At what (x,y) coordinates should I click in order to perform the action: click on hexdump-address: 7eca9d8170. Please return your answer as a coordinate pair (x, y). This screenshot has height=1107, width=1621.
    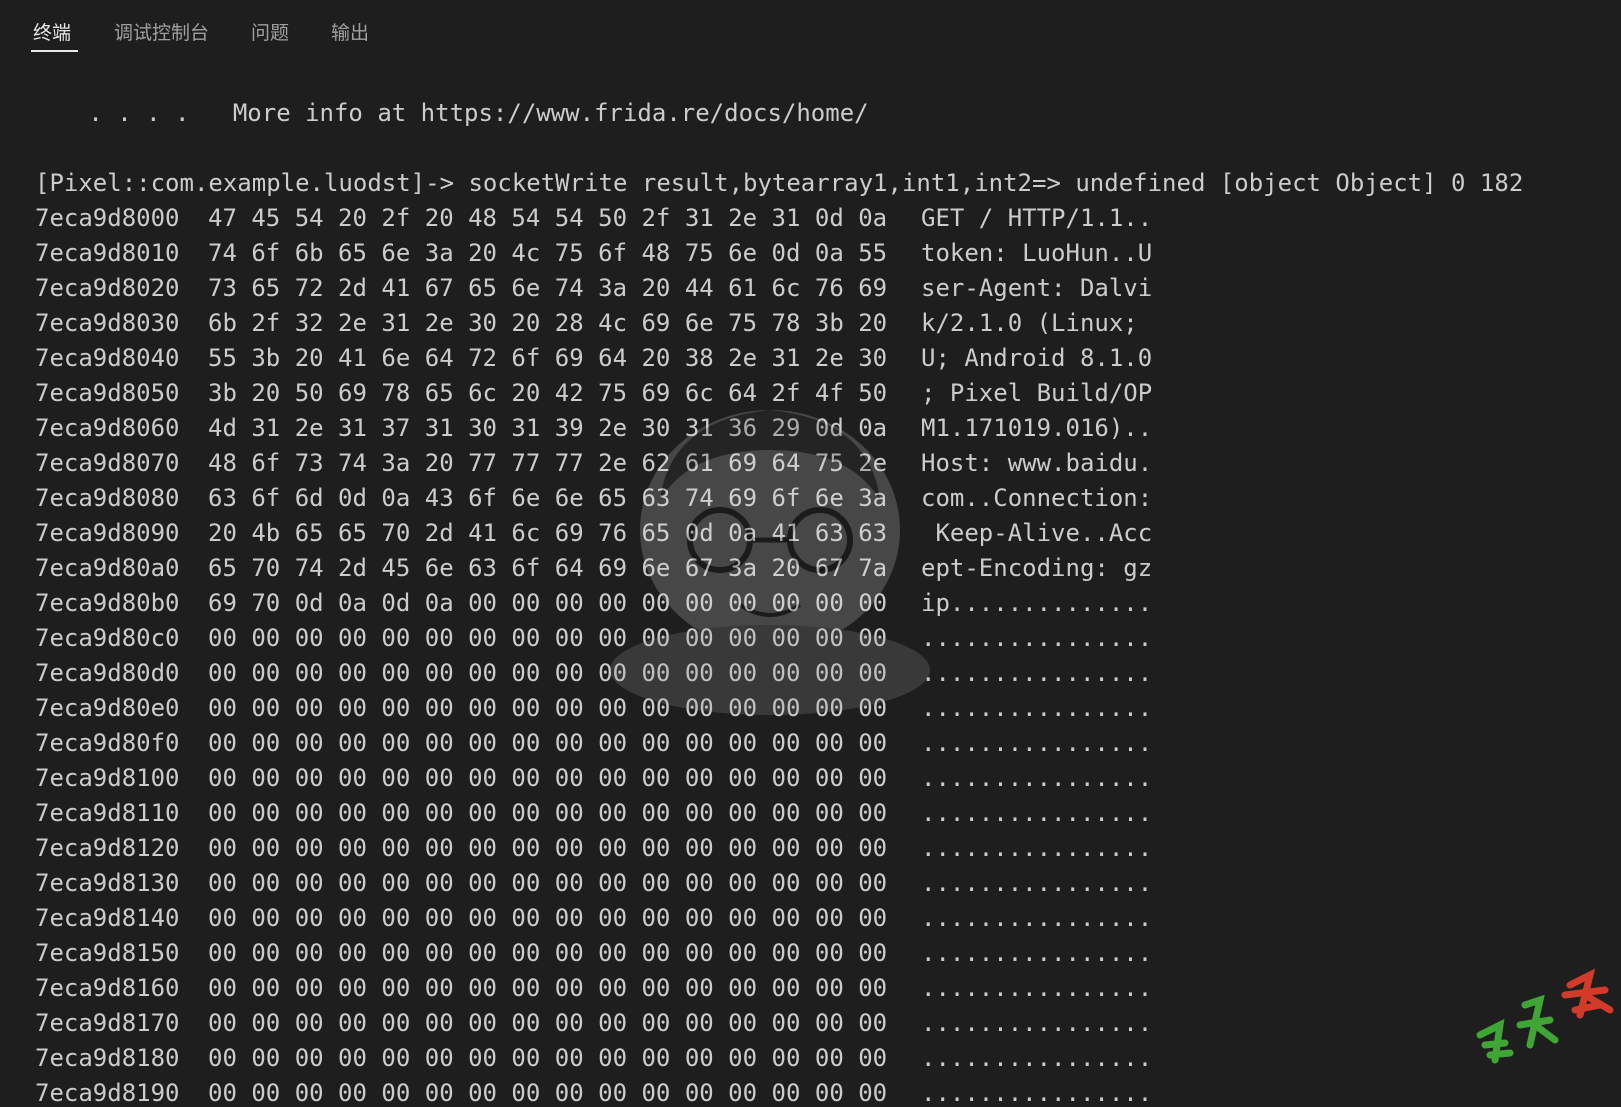
    Looking at the image, I should click on (107, 1023).